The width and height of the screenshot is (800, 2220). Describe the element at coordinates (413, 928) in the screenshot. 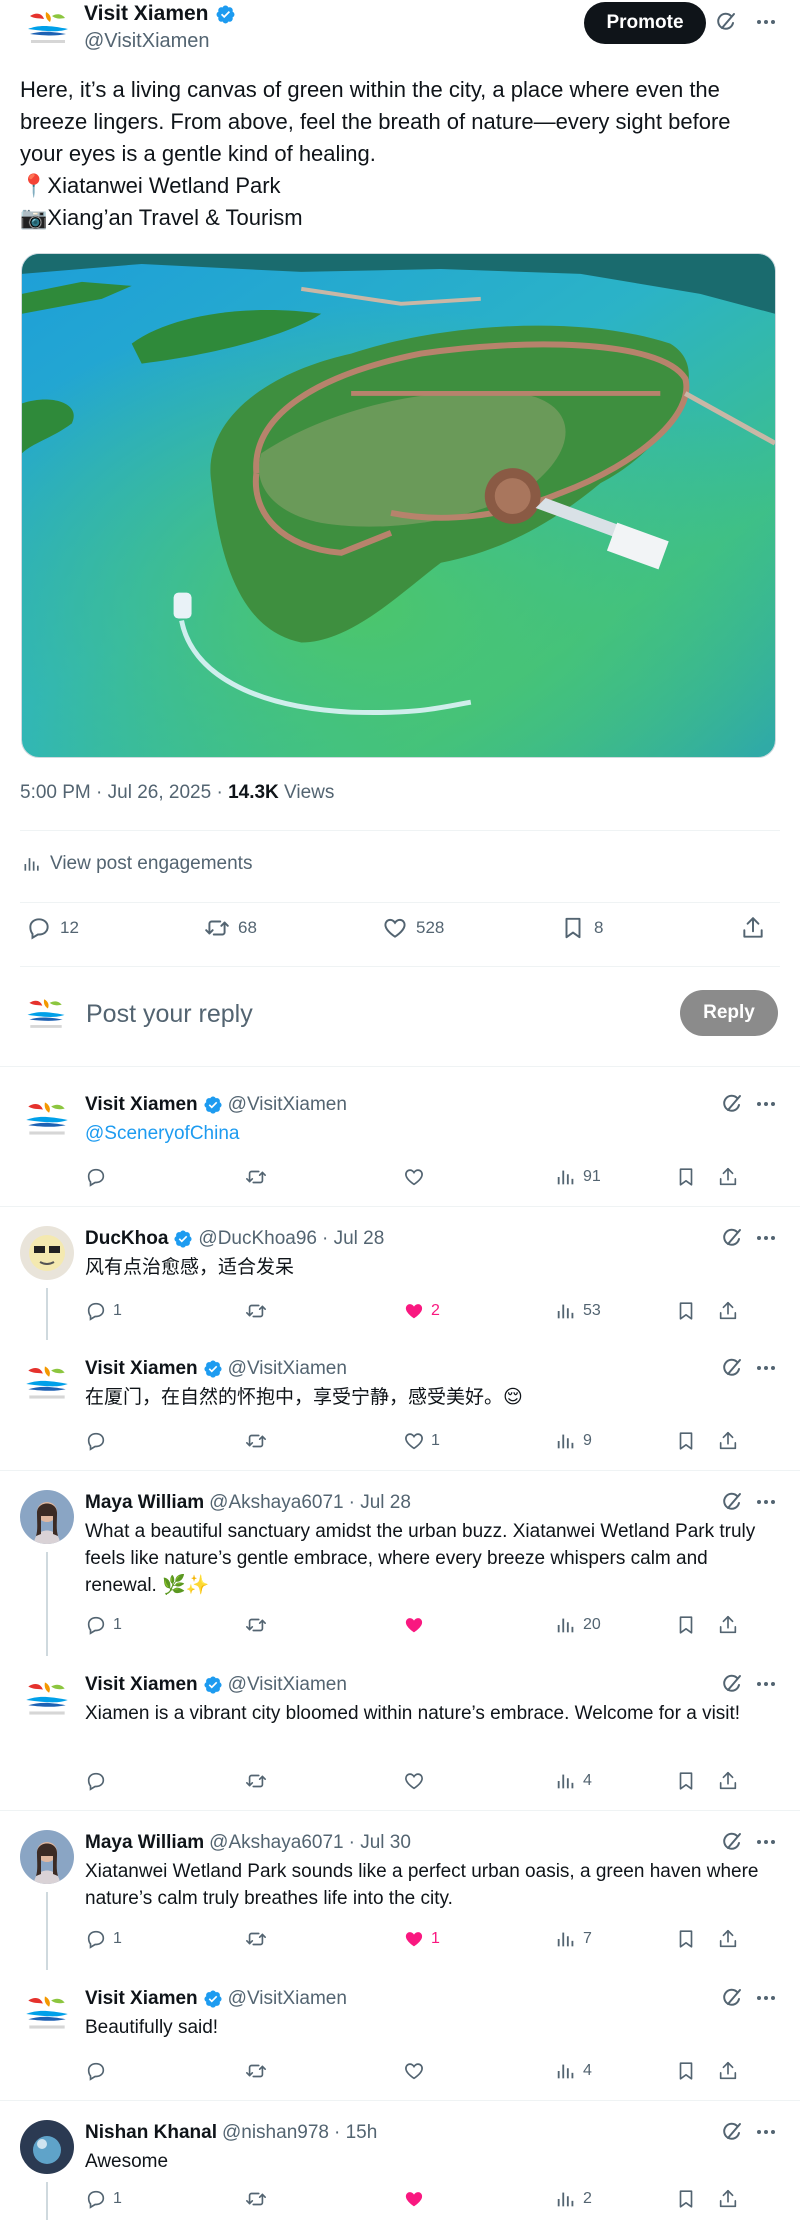

I see `like-action: 528` at that location.